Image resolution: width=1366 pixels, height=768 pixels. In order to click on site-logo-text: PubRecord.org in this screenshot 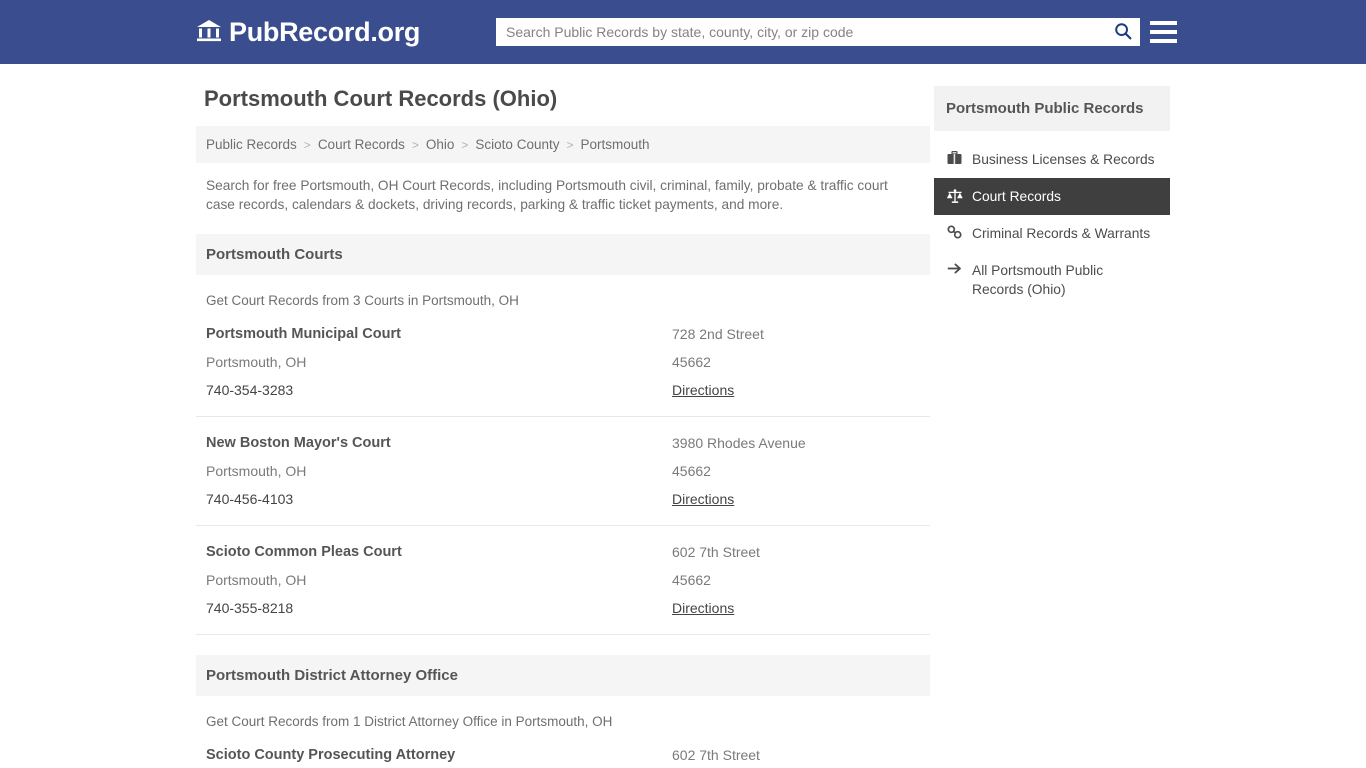, I will do `click(325, 31)`.